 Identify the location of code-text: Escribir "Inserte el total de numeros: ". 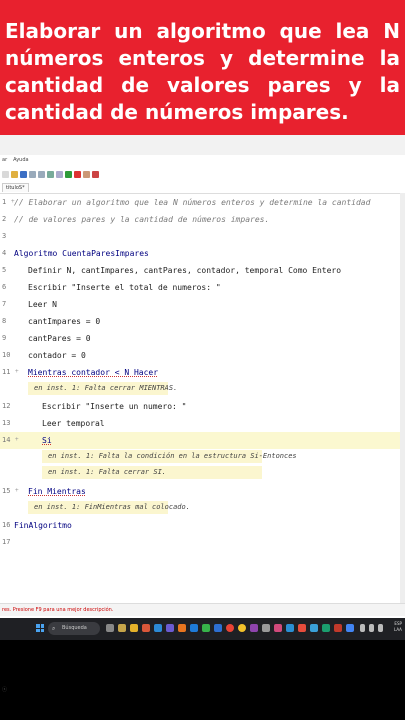
(124, 287).